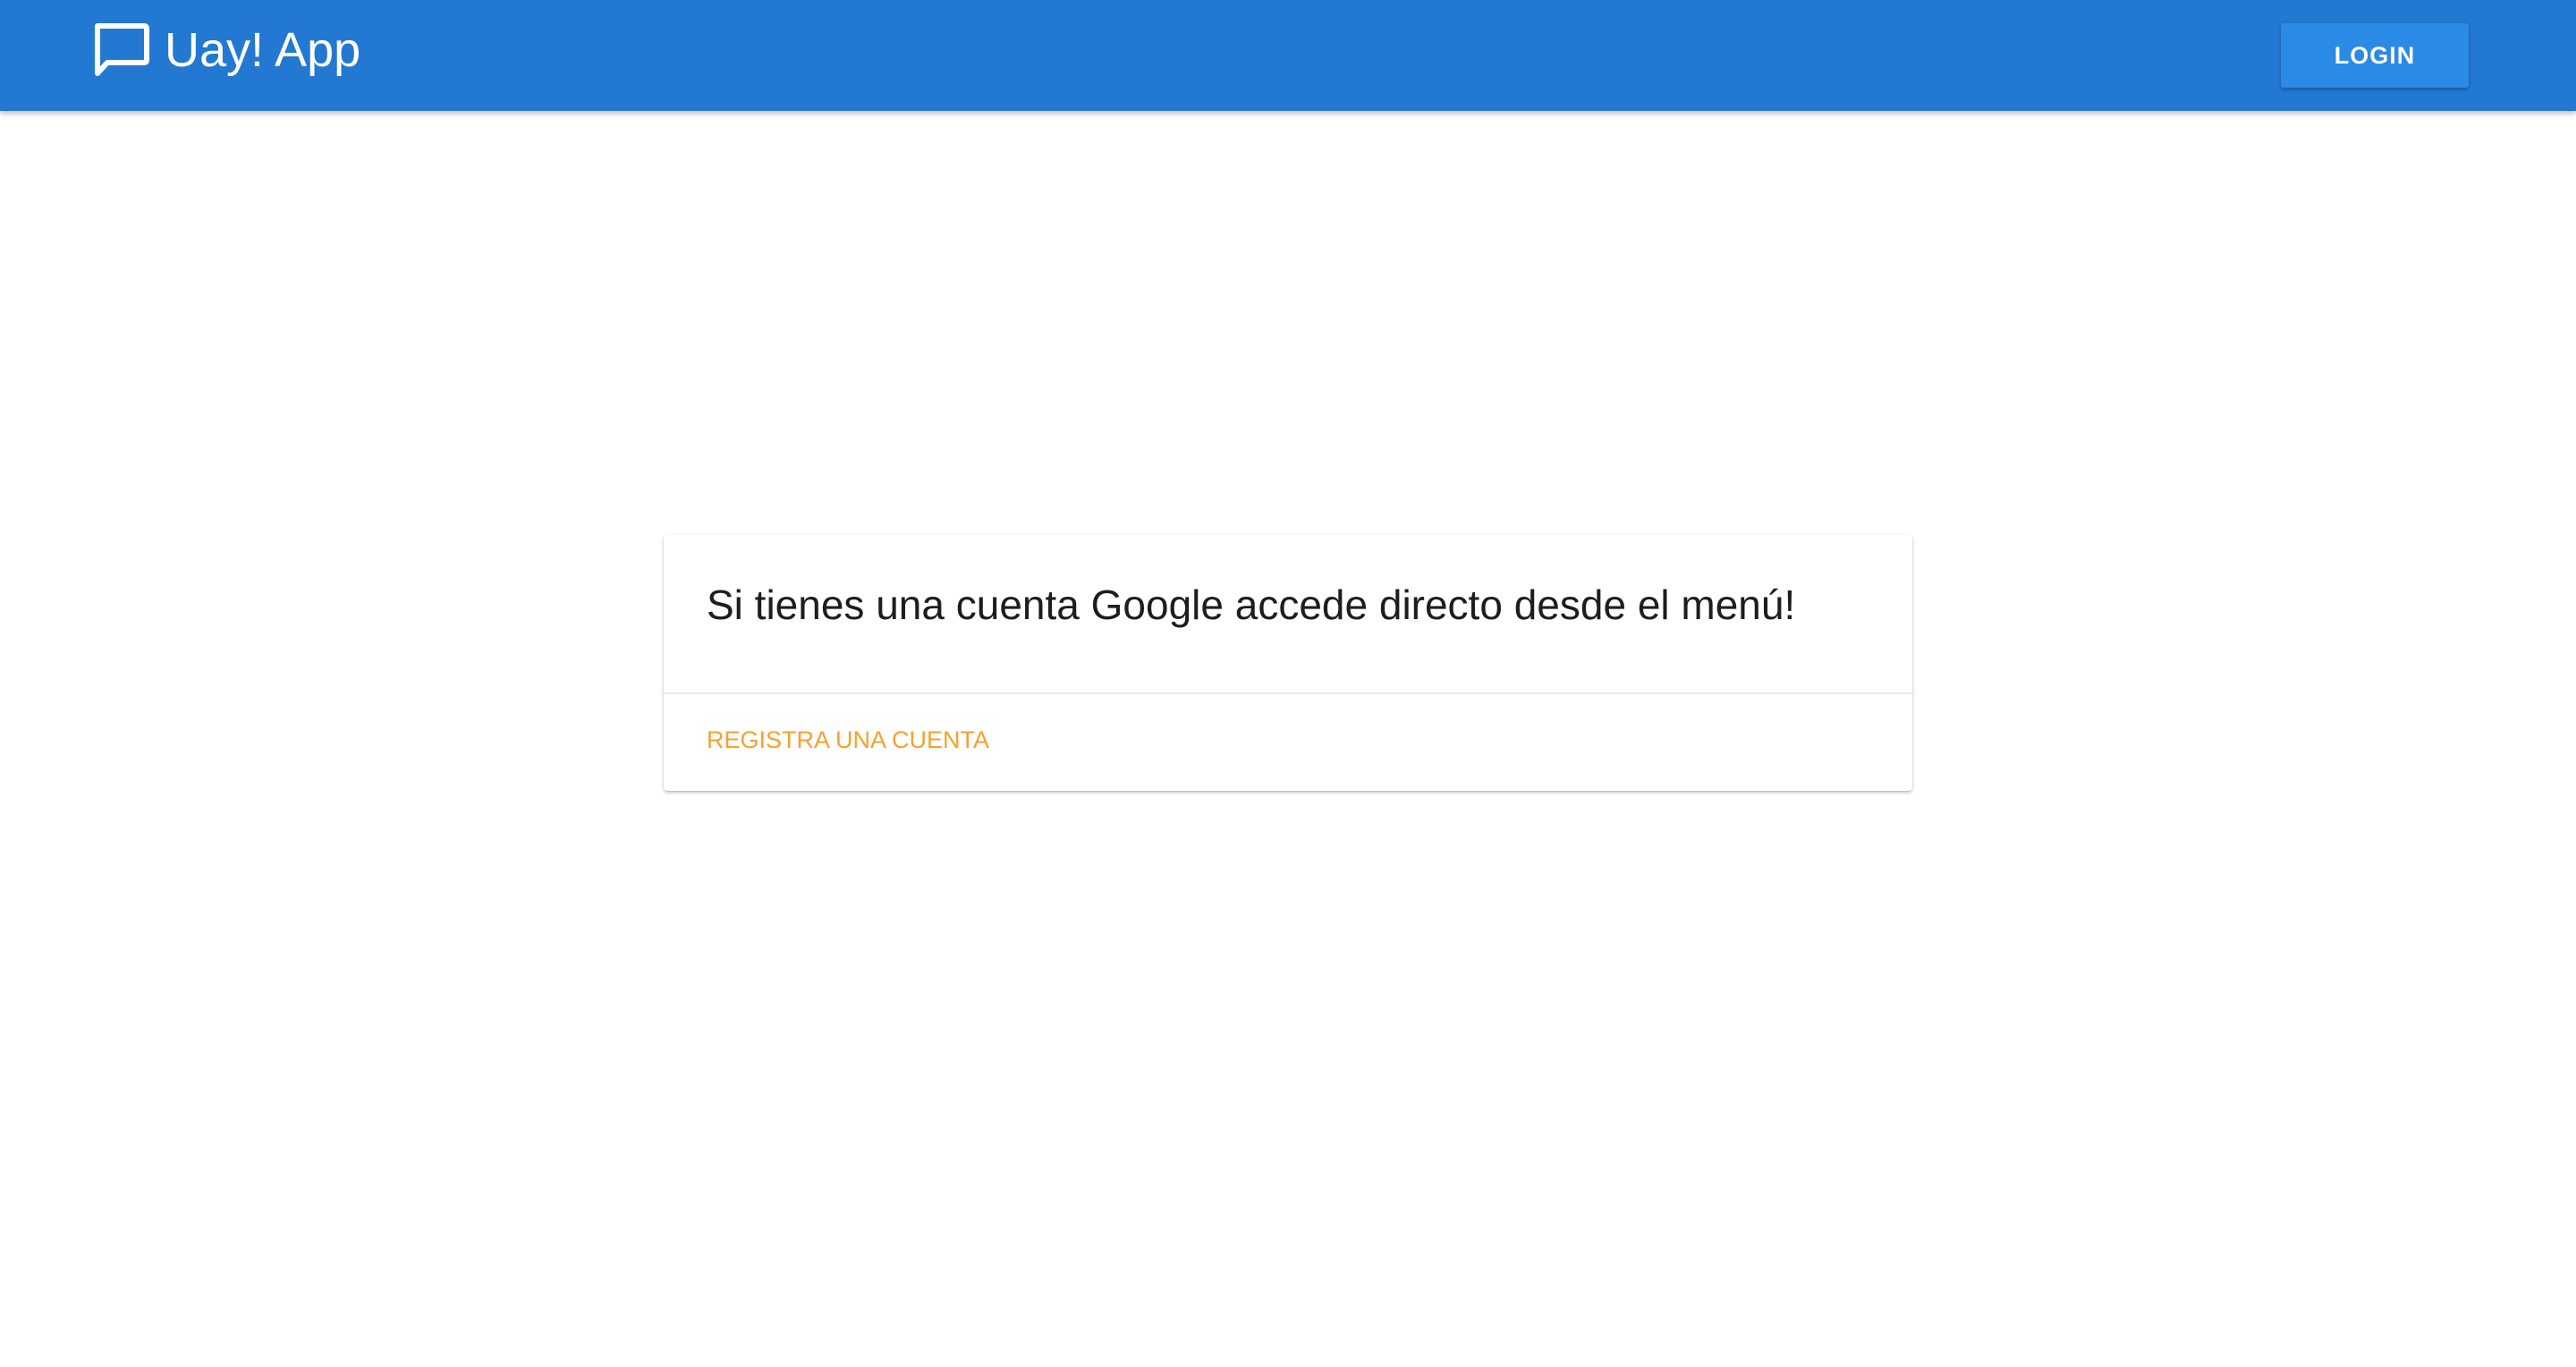 The image size is (2576, 1367). What do you see at coordinates (1288, 55) in the screenshot?
I see `app-bar: Uay! App LOGIN` at bounding box center [1288, 55].